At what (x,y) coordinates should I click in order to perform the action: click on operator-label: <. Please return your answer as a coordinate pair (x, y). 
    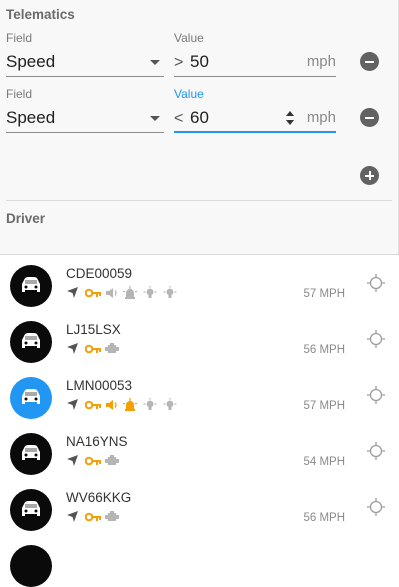
    Looking at the image, I should click on (179, 118).